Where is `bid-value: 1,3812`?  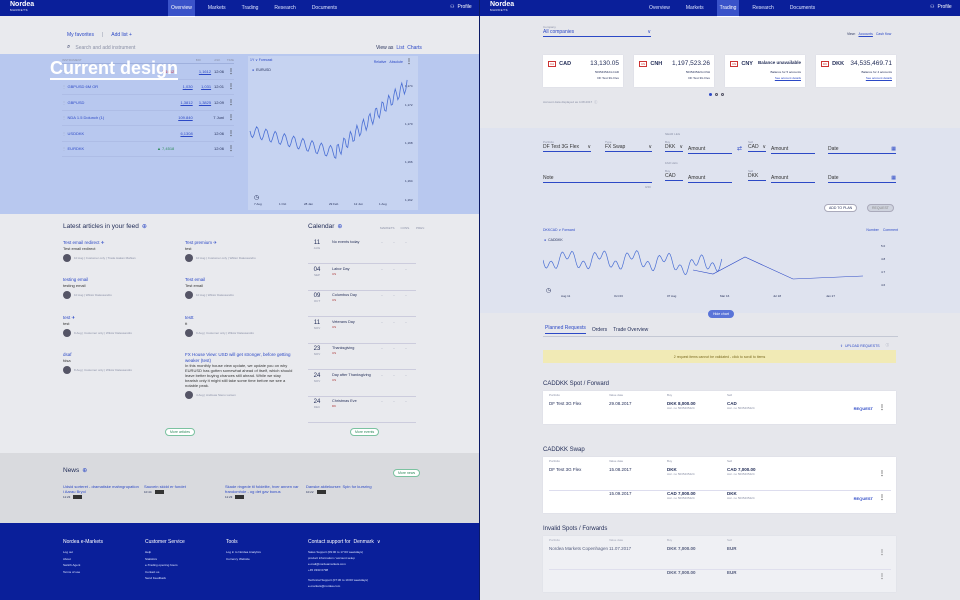
bid-value: 1,3812 is located at coordinates (183, 102).